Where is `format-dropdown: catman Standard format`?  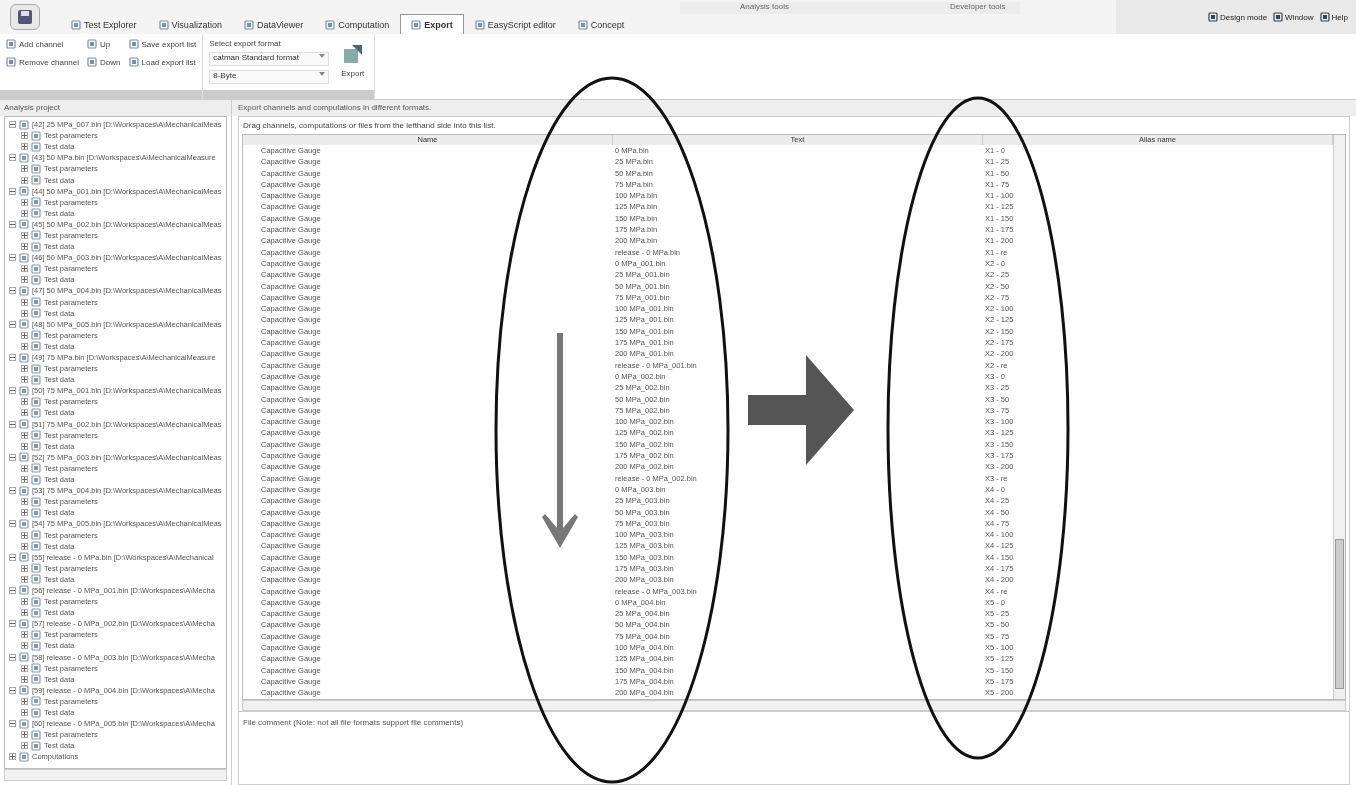 format-dropdown: catman Standard format is located at coordinates (269, 59).